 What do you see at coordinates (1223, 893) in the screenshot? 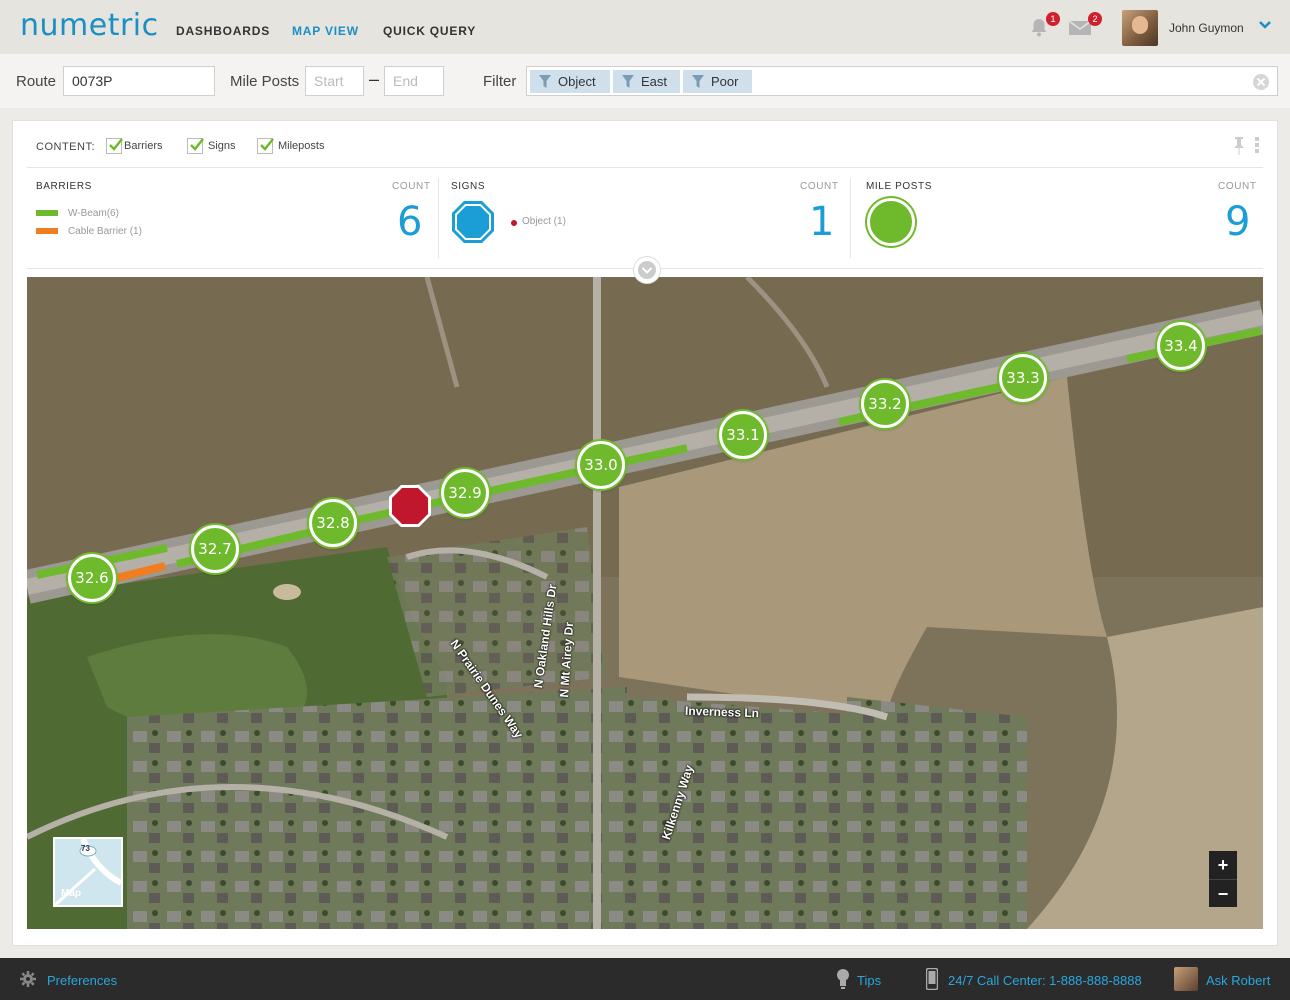
I see `zoom-out-button: −` at bounding box center [1223, 893].